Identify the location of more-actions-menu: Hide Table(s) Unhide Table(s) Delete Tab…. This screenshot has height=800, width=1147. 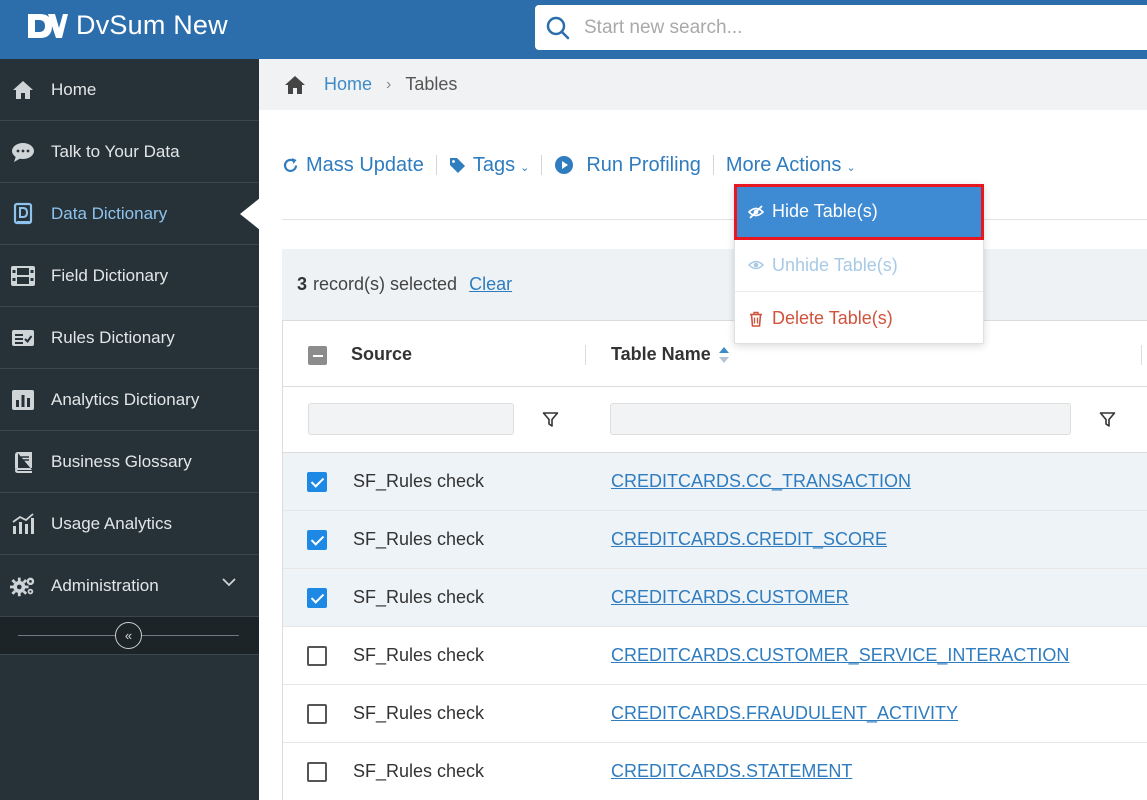
(859, 264).